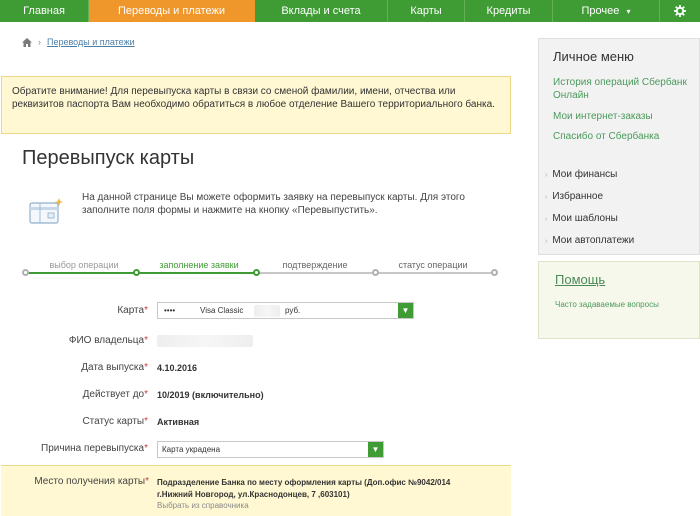  I want to click on card-number-redacted, so click(267, 311).